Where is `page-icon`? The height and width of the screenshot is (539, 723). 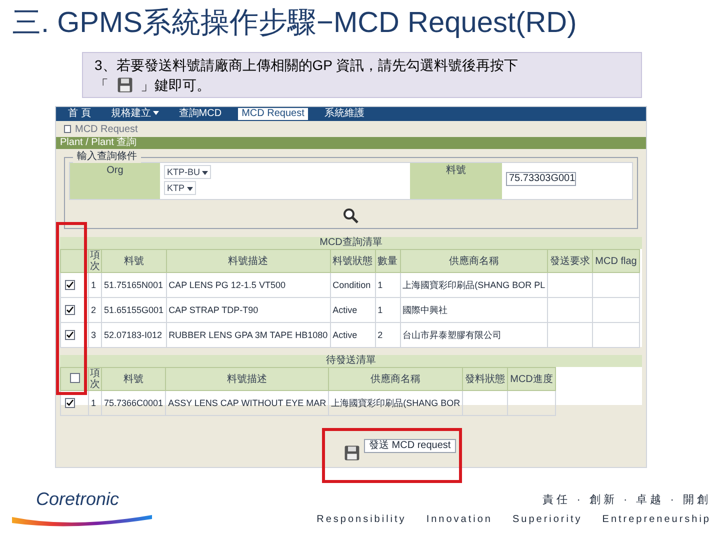 page-icon is located at coordinates (67, 129).